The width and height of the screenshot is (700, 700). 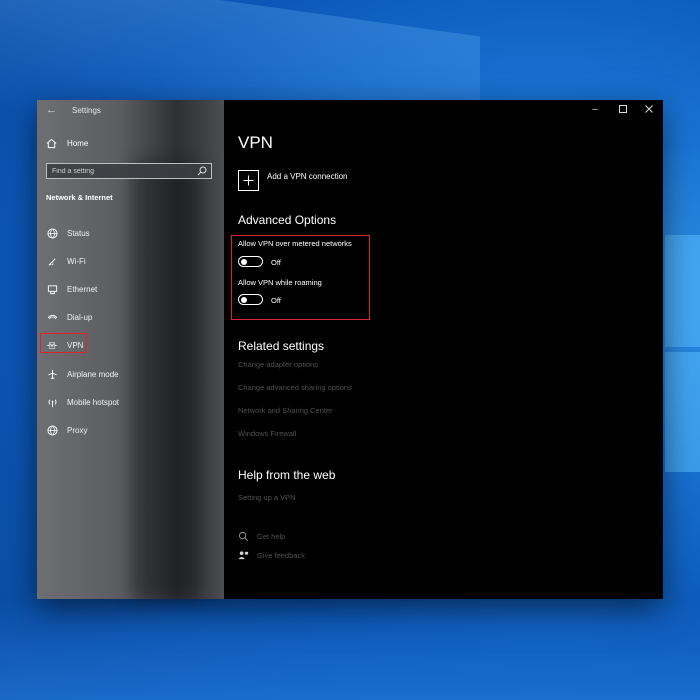 I want to click on sidebar-item-label: Ethernet, so click(x=82, y=289).